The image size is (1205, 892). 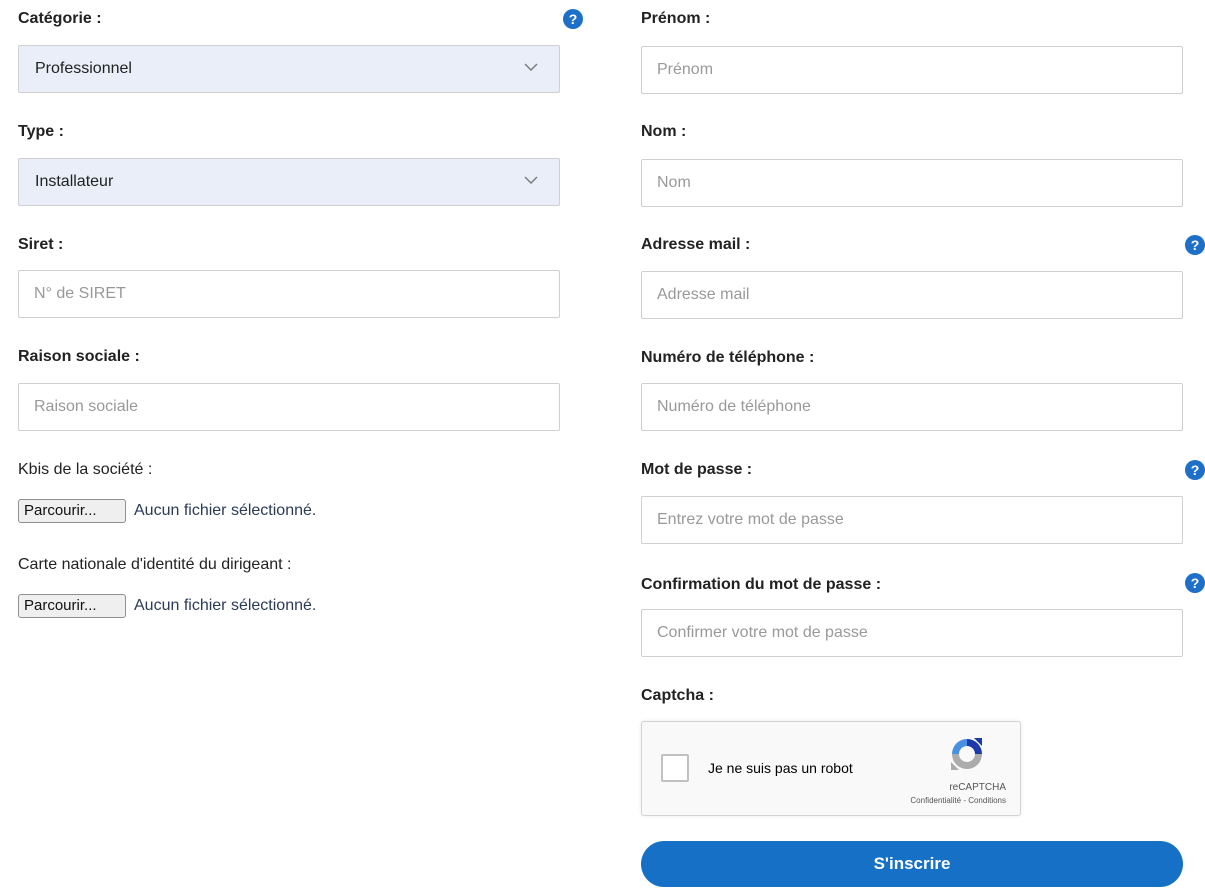 I want to click on confirm-password-label: Confirmation du mot de passe :, so click(x=761, y=584).